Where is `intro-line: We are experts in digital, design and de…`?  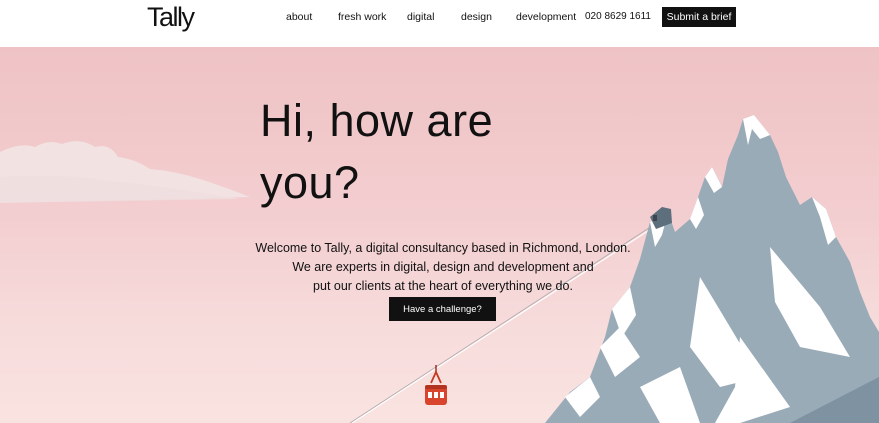
intro-line: We are experts in digital, design and de… is located at coordinates (443, 267).